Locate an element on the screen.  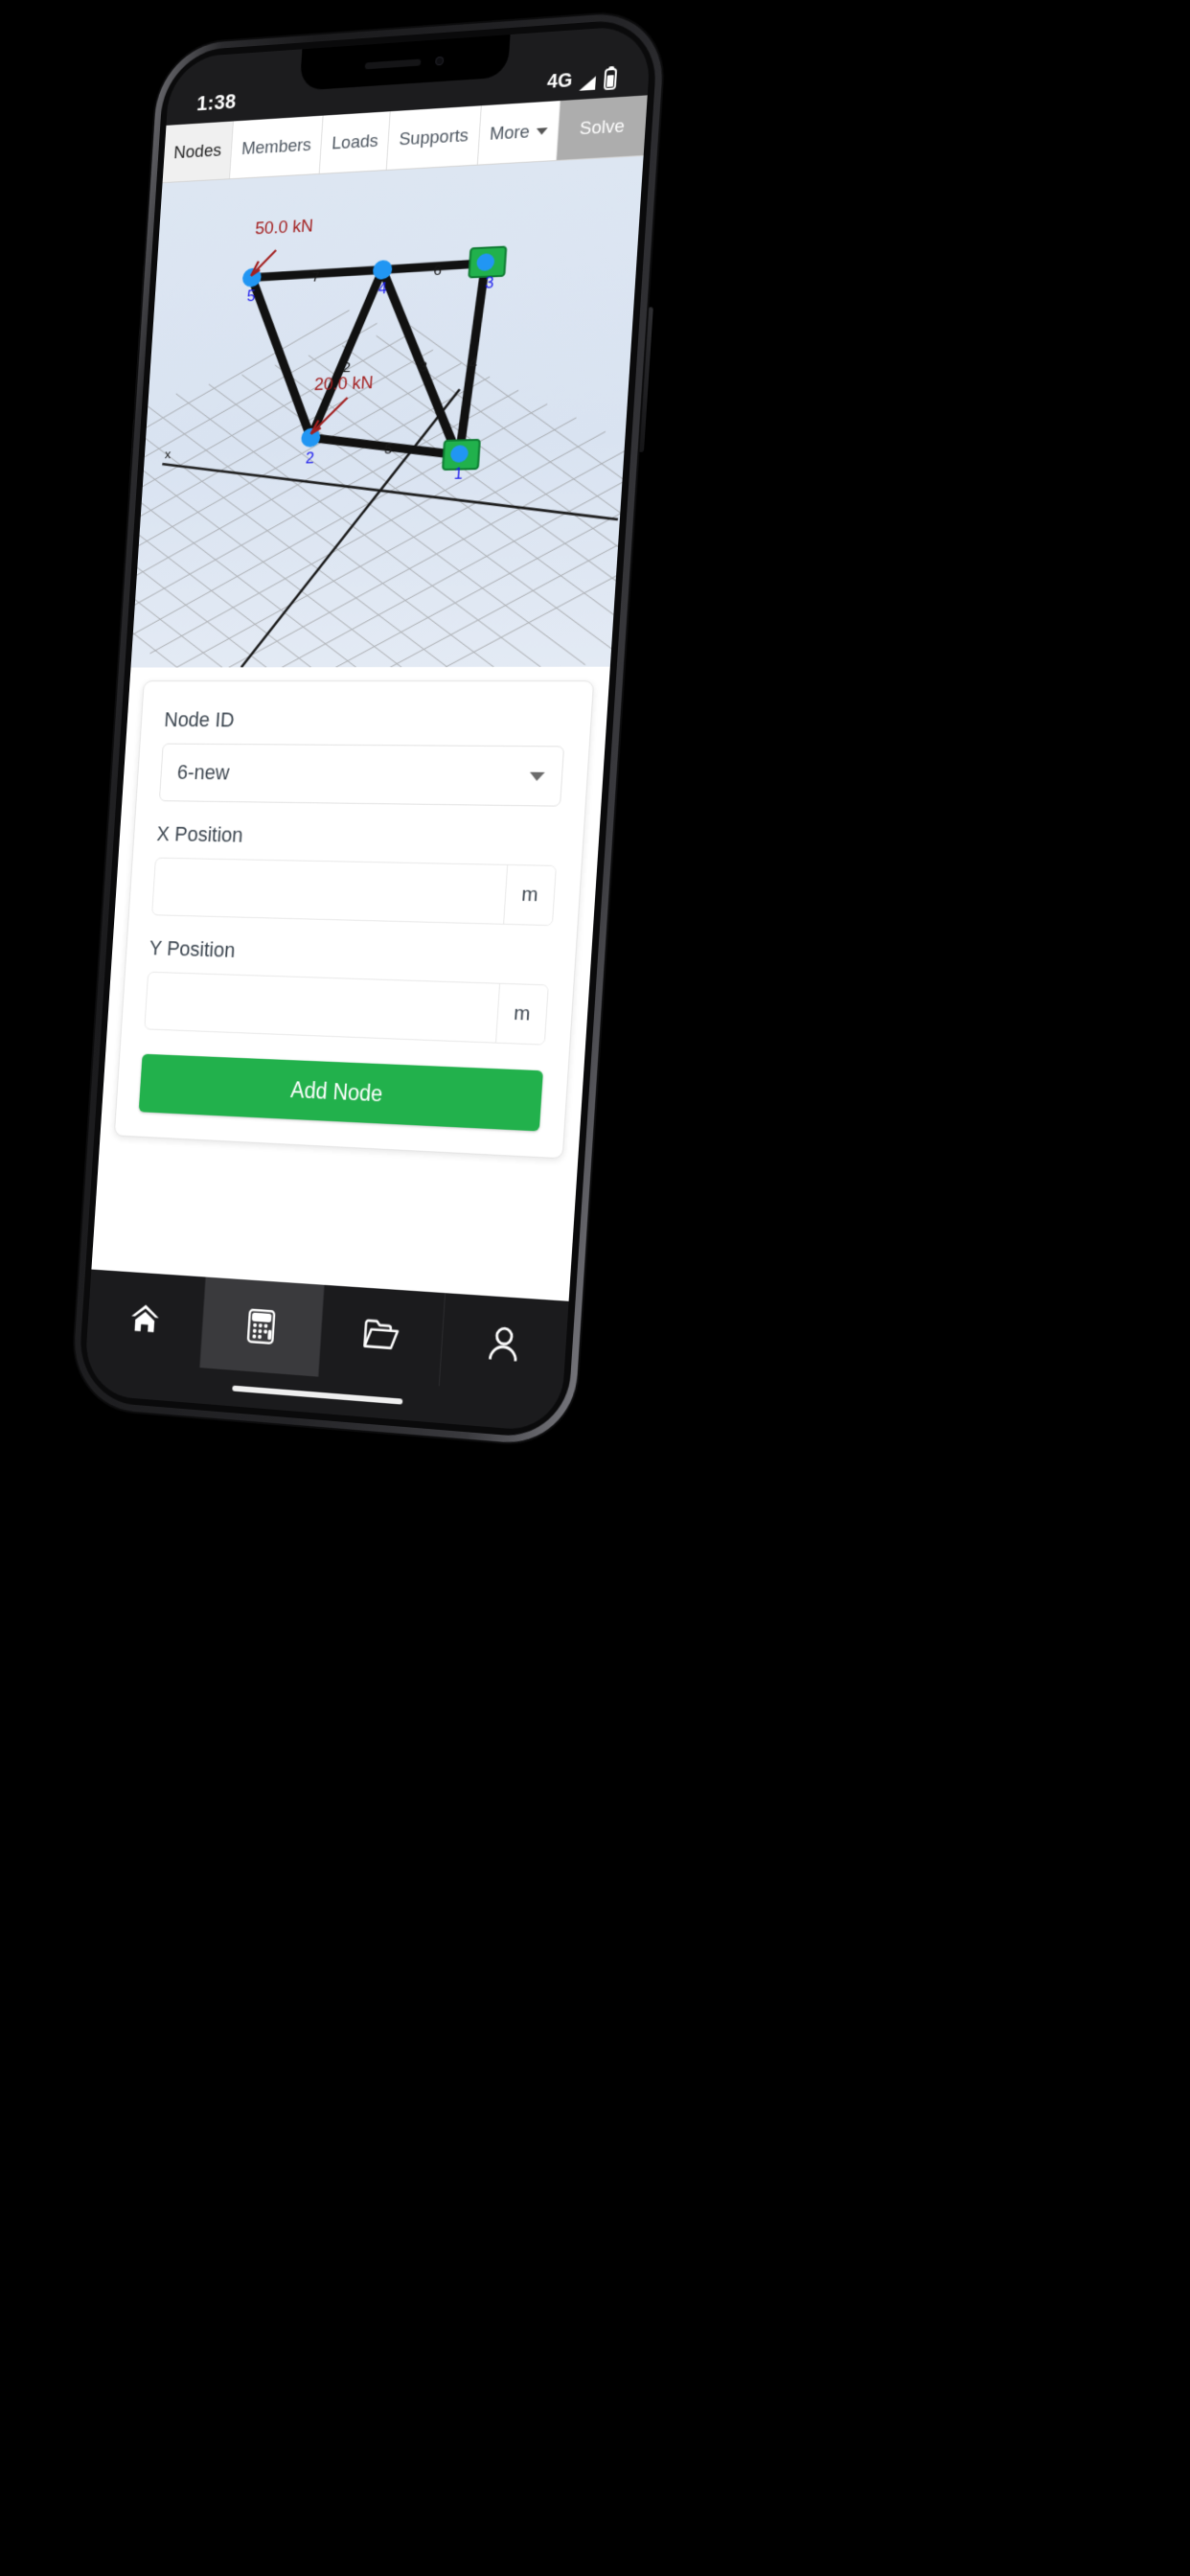
support-markers is located at coordinates (475, 359).